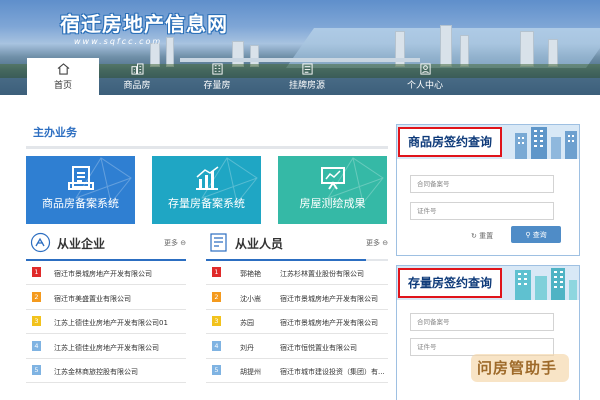  What do you see at coordinates (81, 244) in the screenshot?
I see `enterprise-list-title: 从业企业` at bounding box center [81, 244].